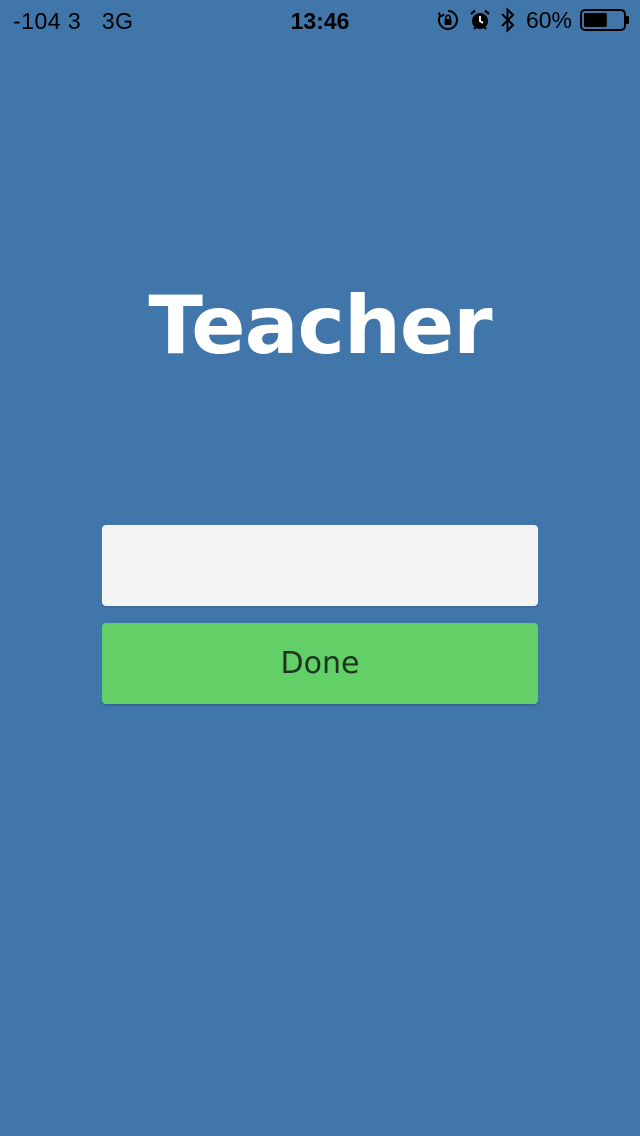 Image resolution: width=640 pixels, height=1136 pixels. Describe the element at coordinates (480, 20) in the screenshot. I see `alarm-icon` at that location.